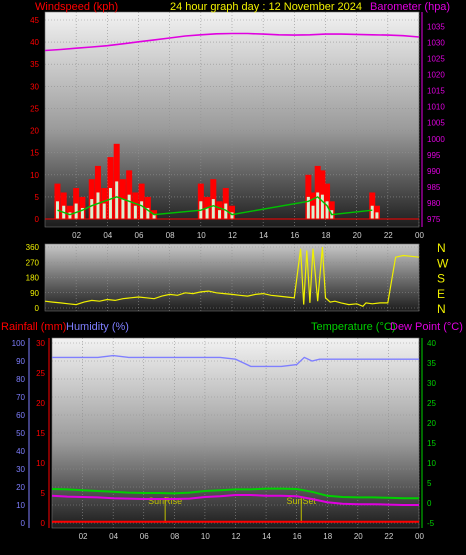  Describe the element at coordinates (19, 343) in the screenshot. I see `humidity-y-tick-label: 100` at that location.